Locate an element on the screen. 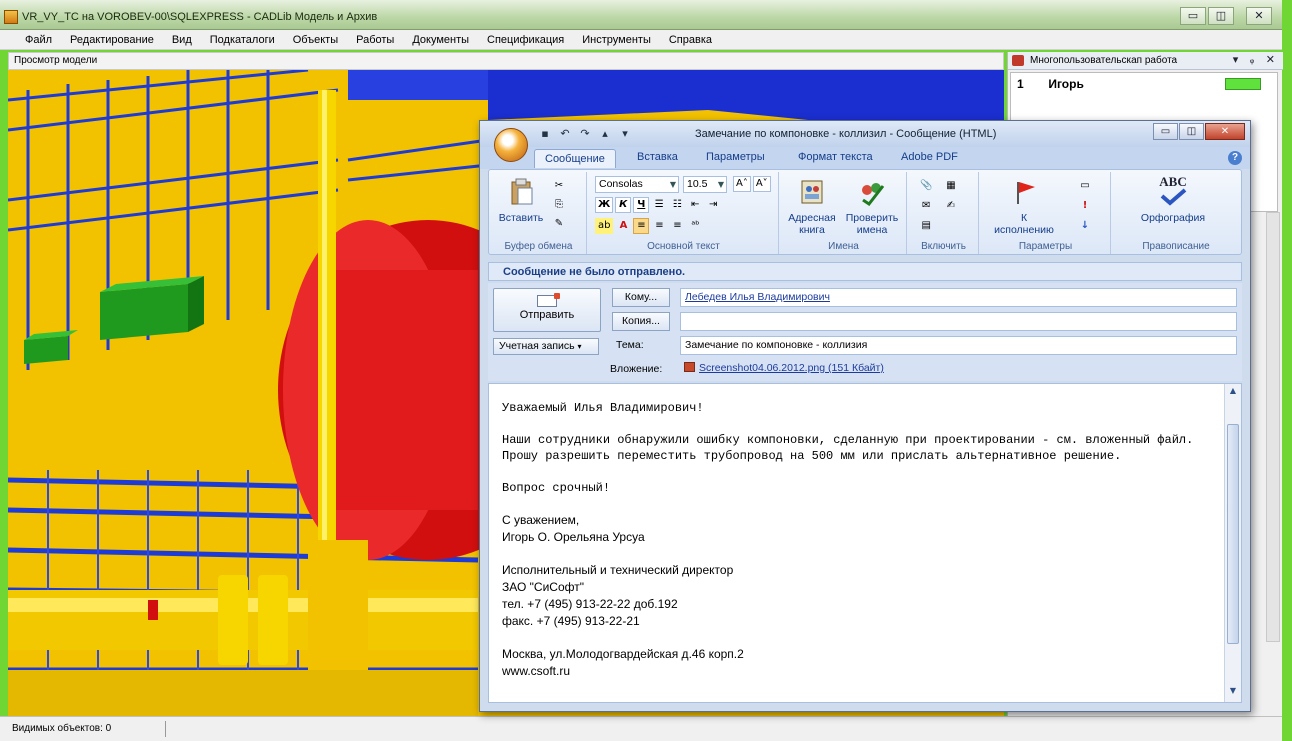 The height and width of the screenshot is (741, 1292). clipboard-group: Вставить ✂ ⎘ ✎ Буфер обмена is located at coordinates (539, 213).